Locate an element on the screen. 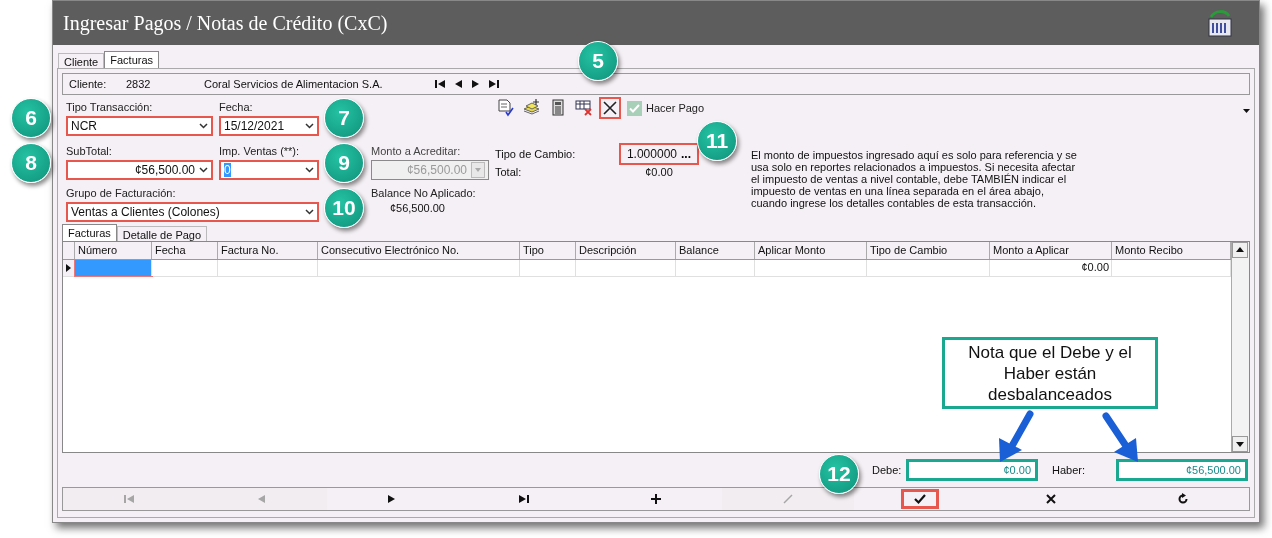 The image size is (1272, 538). client-number: 2832 is located at coordinates (139, 84).